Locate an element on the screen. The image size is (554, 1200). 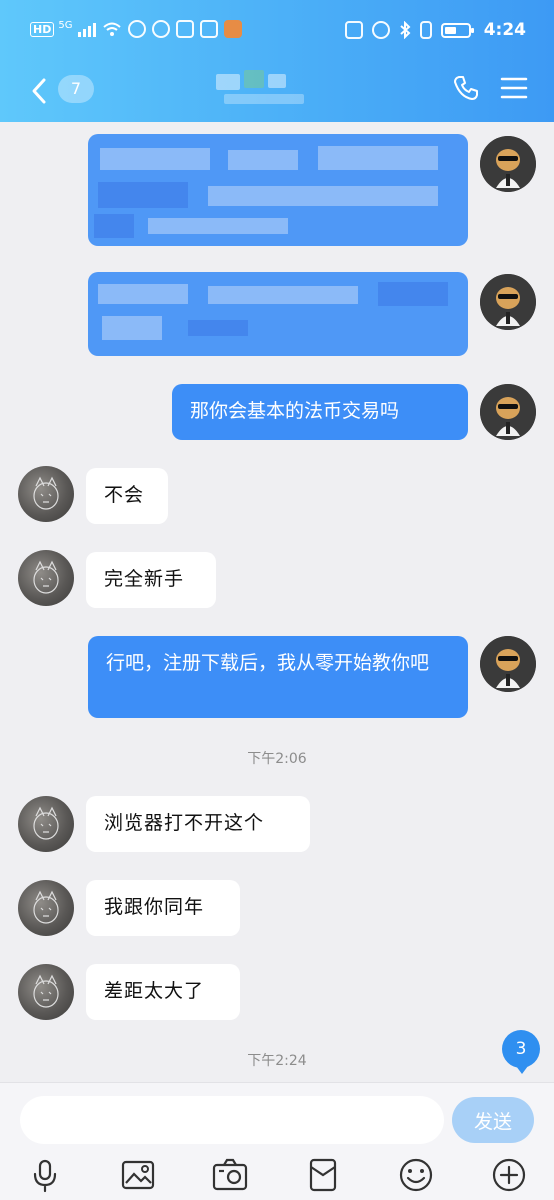
timestamp: 下午2:06 is located at coordinates (277, 759).